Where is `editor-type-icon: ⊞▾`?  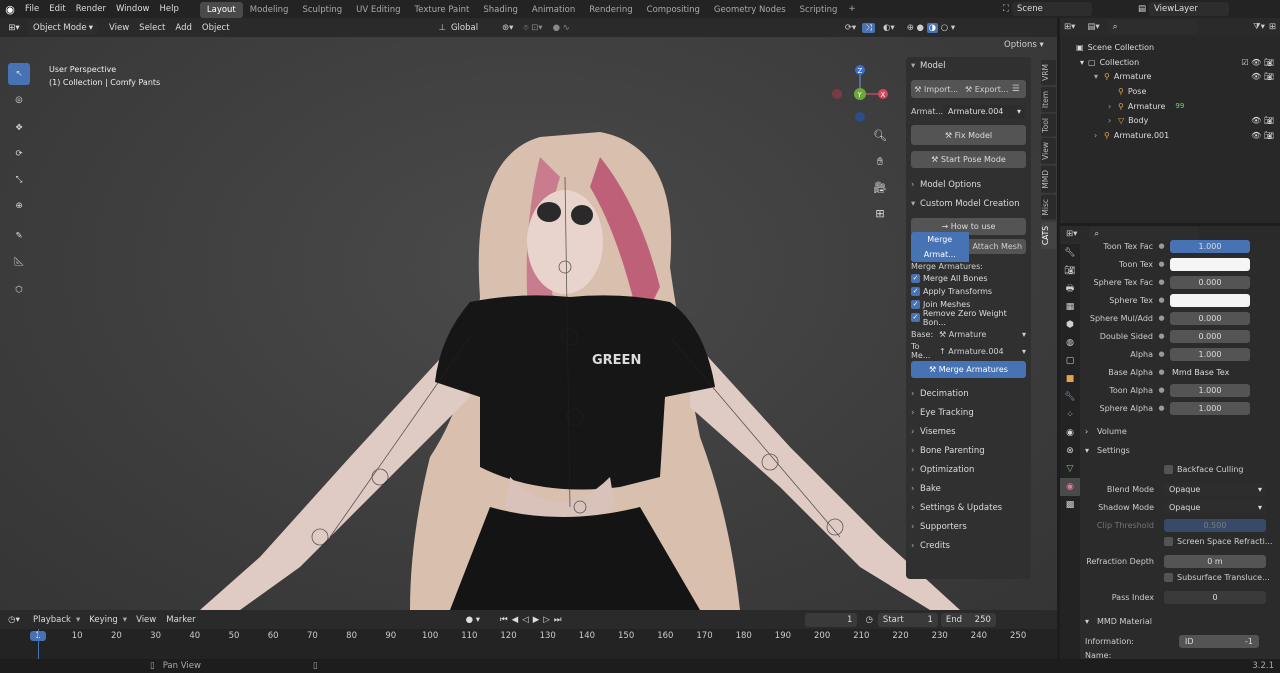
editor-type-icon: ⊞▾ is located at coordinates (14, 28).